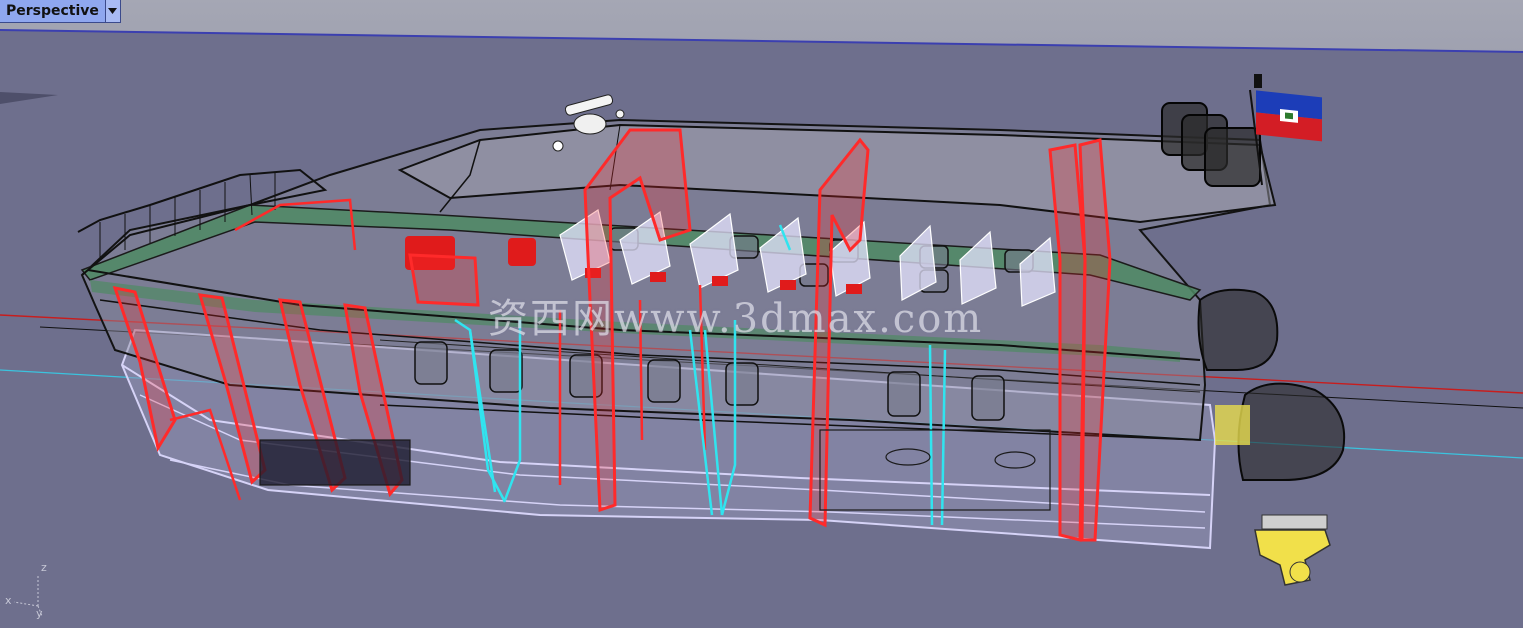  I want to click on haiti-flag-icon, so click(1289, 116).